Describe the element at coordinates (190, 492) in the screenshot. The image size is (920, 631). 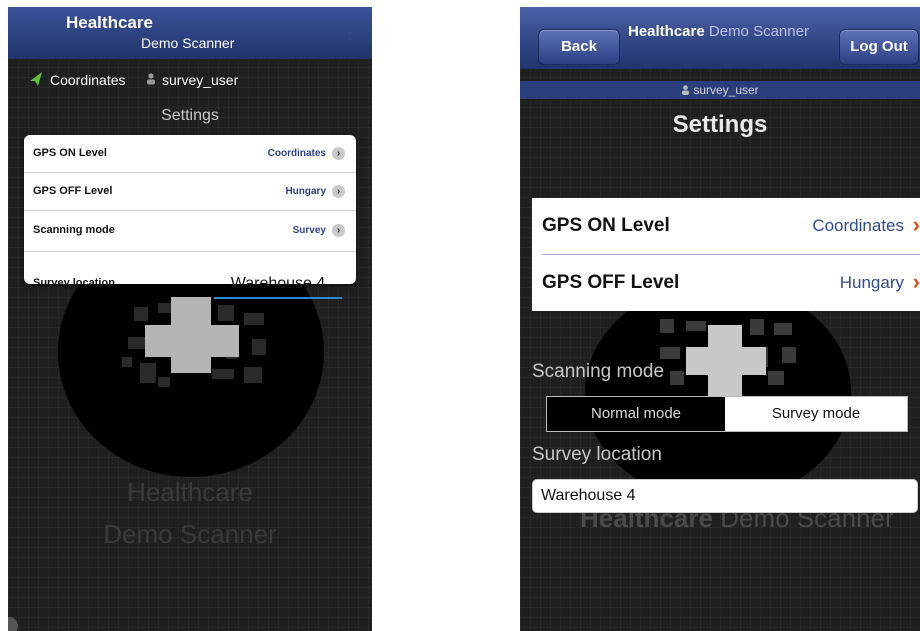
I see `background-title: Healthcare` at that location.